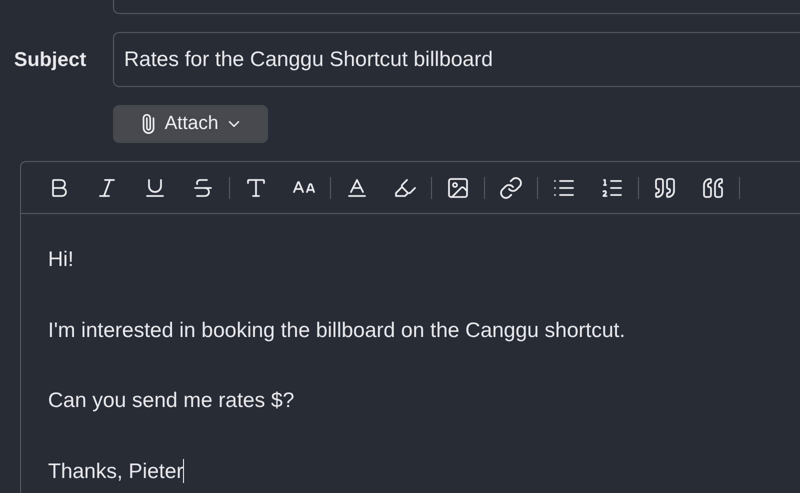  What do you see at coordinates (511, 188) in the screenshot?
I see `link-icon` at bounding box center [511, 188].